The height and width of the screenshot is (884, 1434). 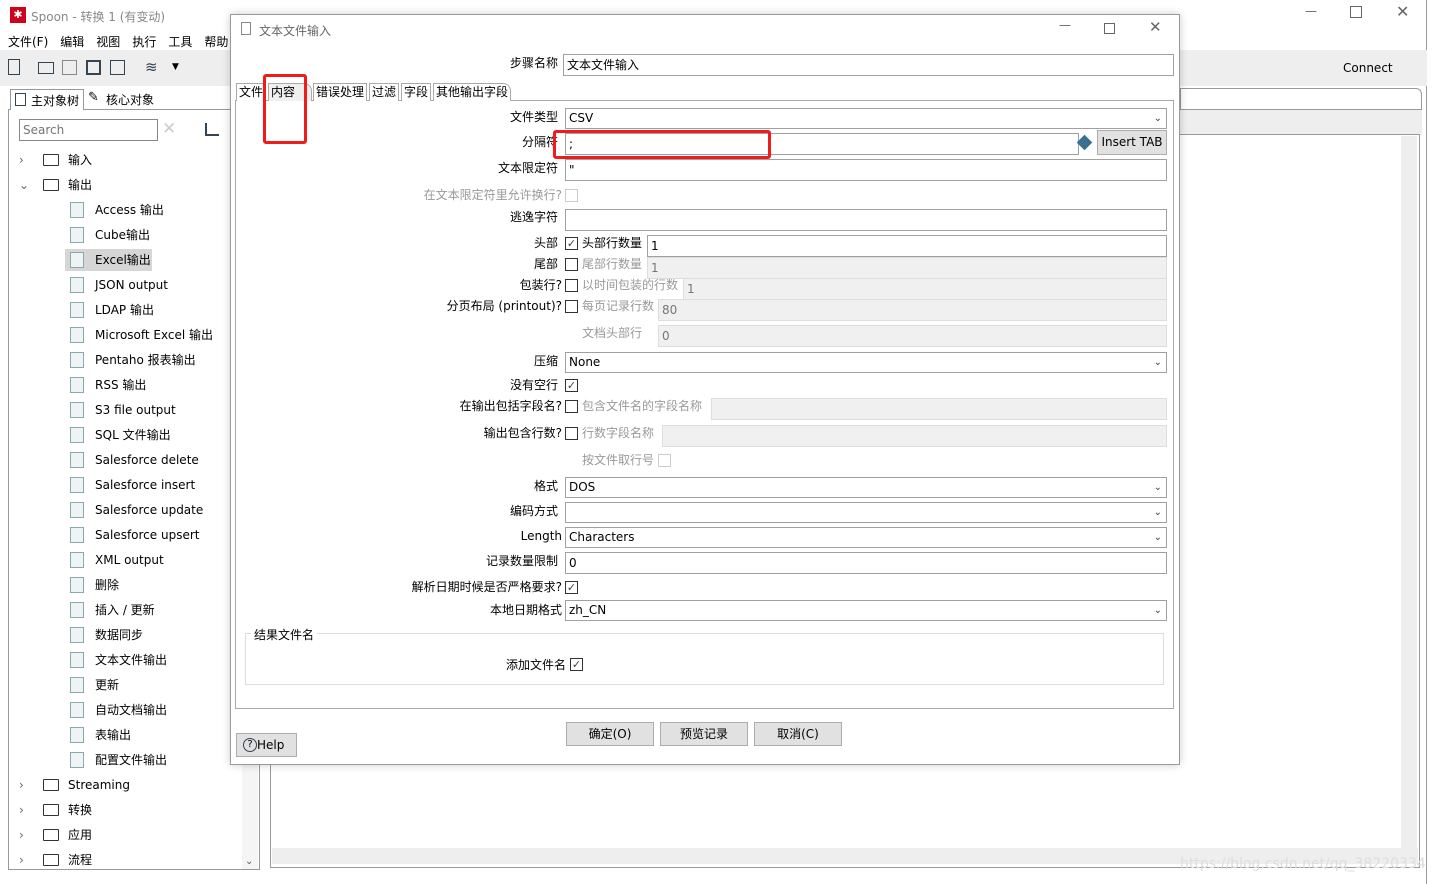 I want to click on tree-folder: 流程, so click(x=80, y=860).